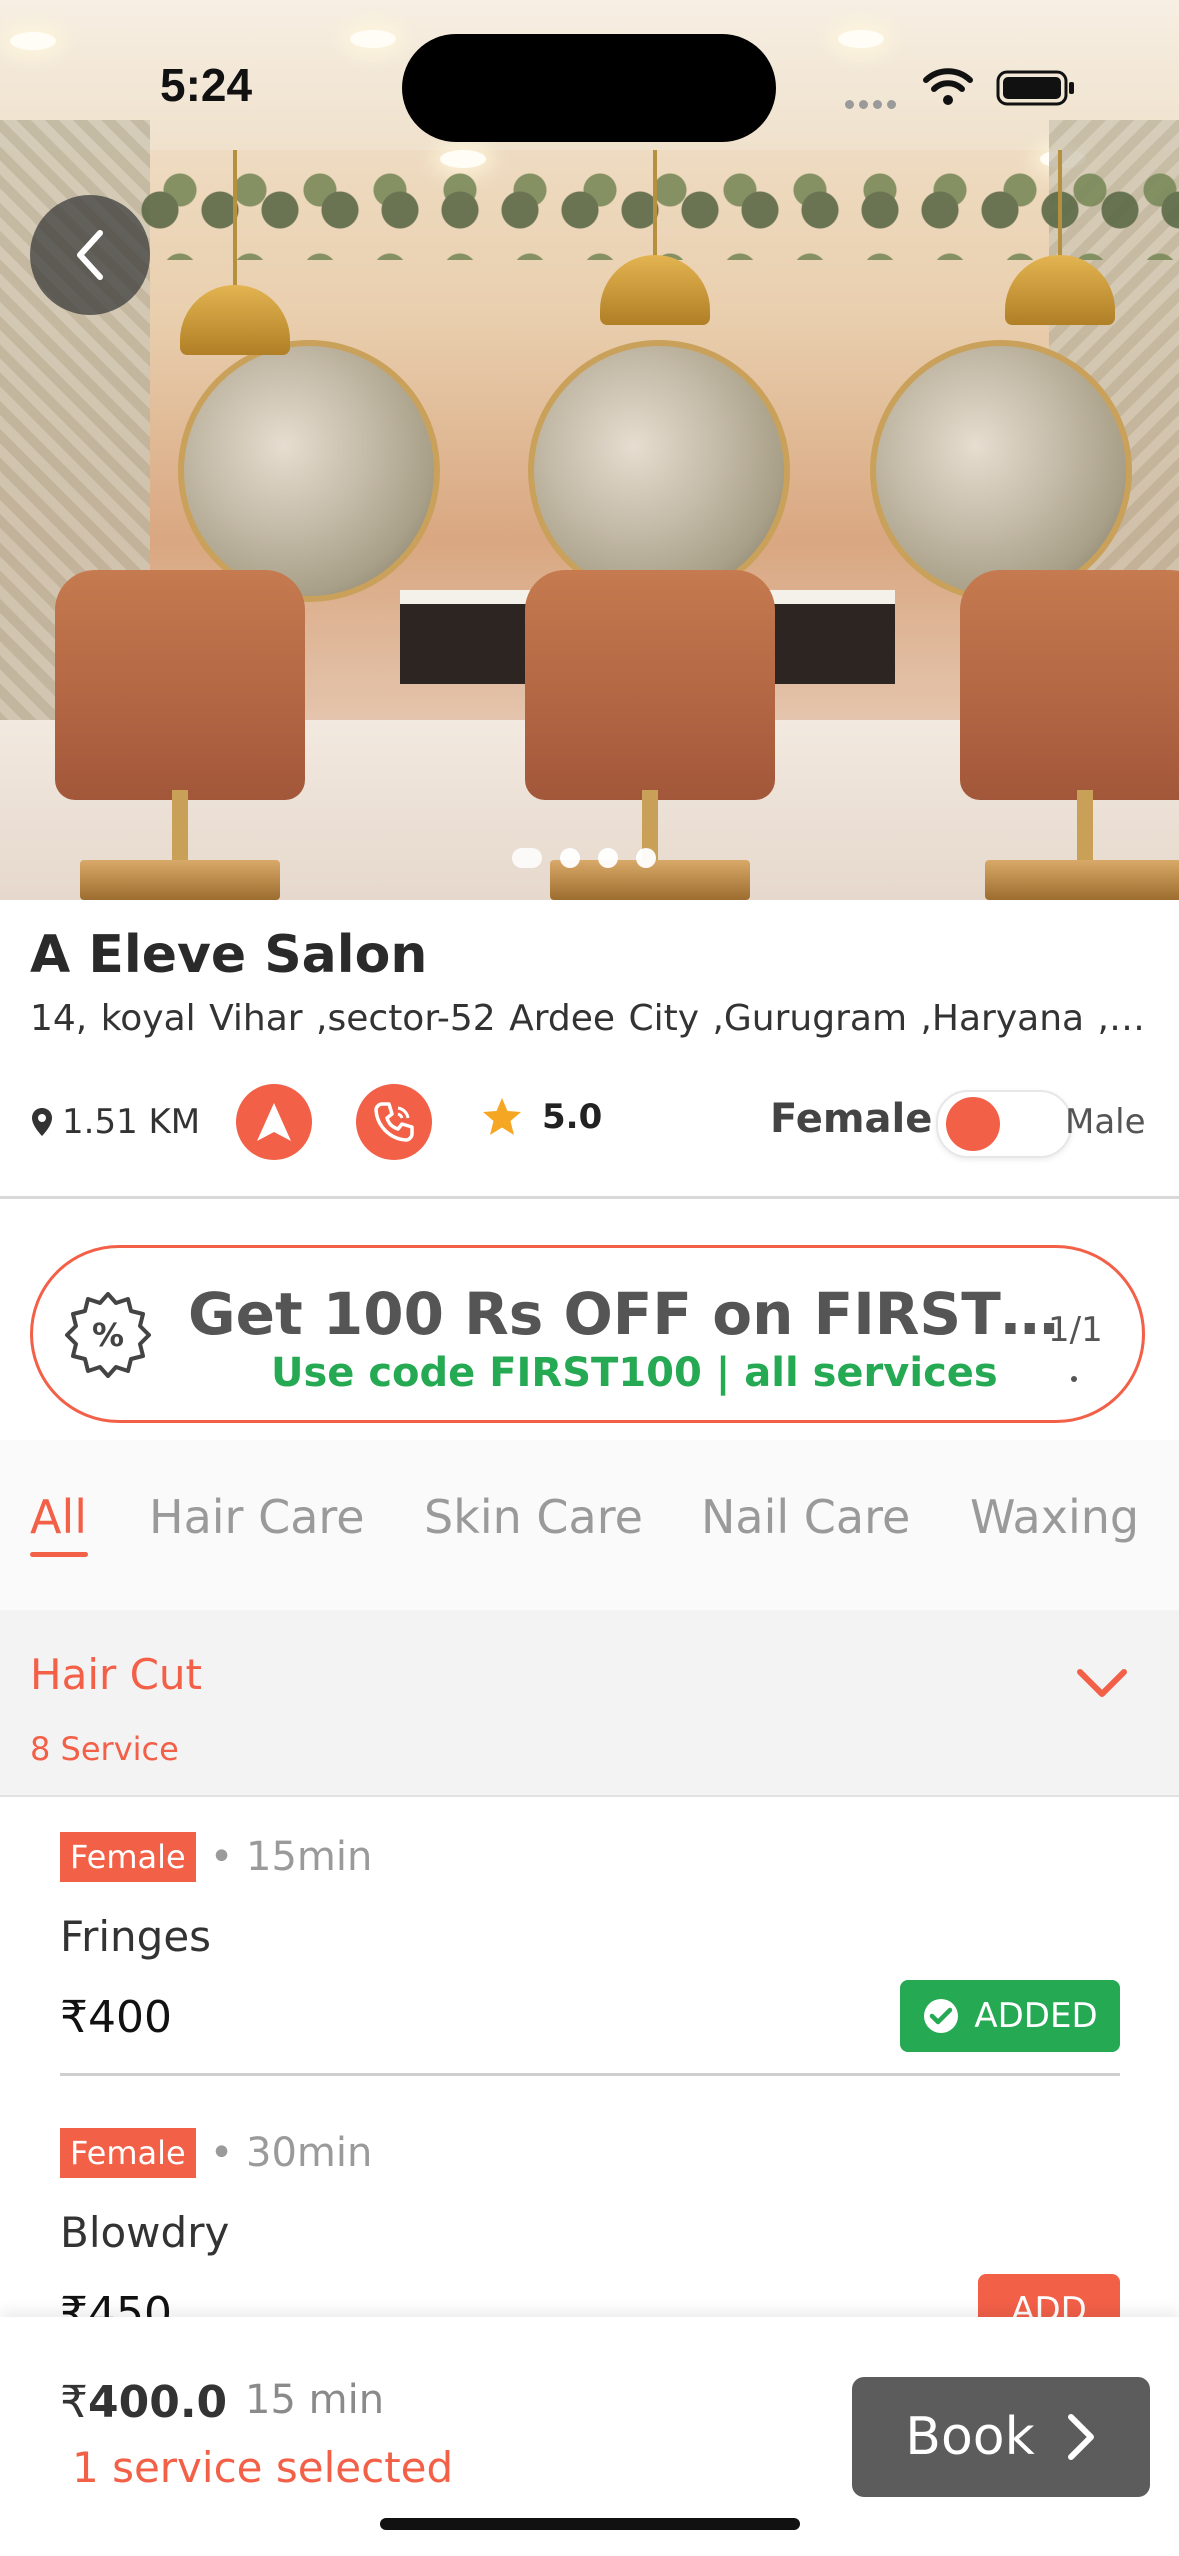  I want to click on gender-male-label: Male, so click(1105, 1122).